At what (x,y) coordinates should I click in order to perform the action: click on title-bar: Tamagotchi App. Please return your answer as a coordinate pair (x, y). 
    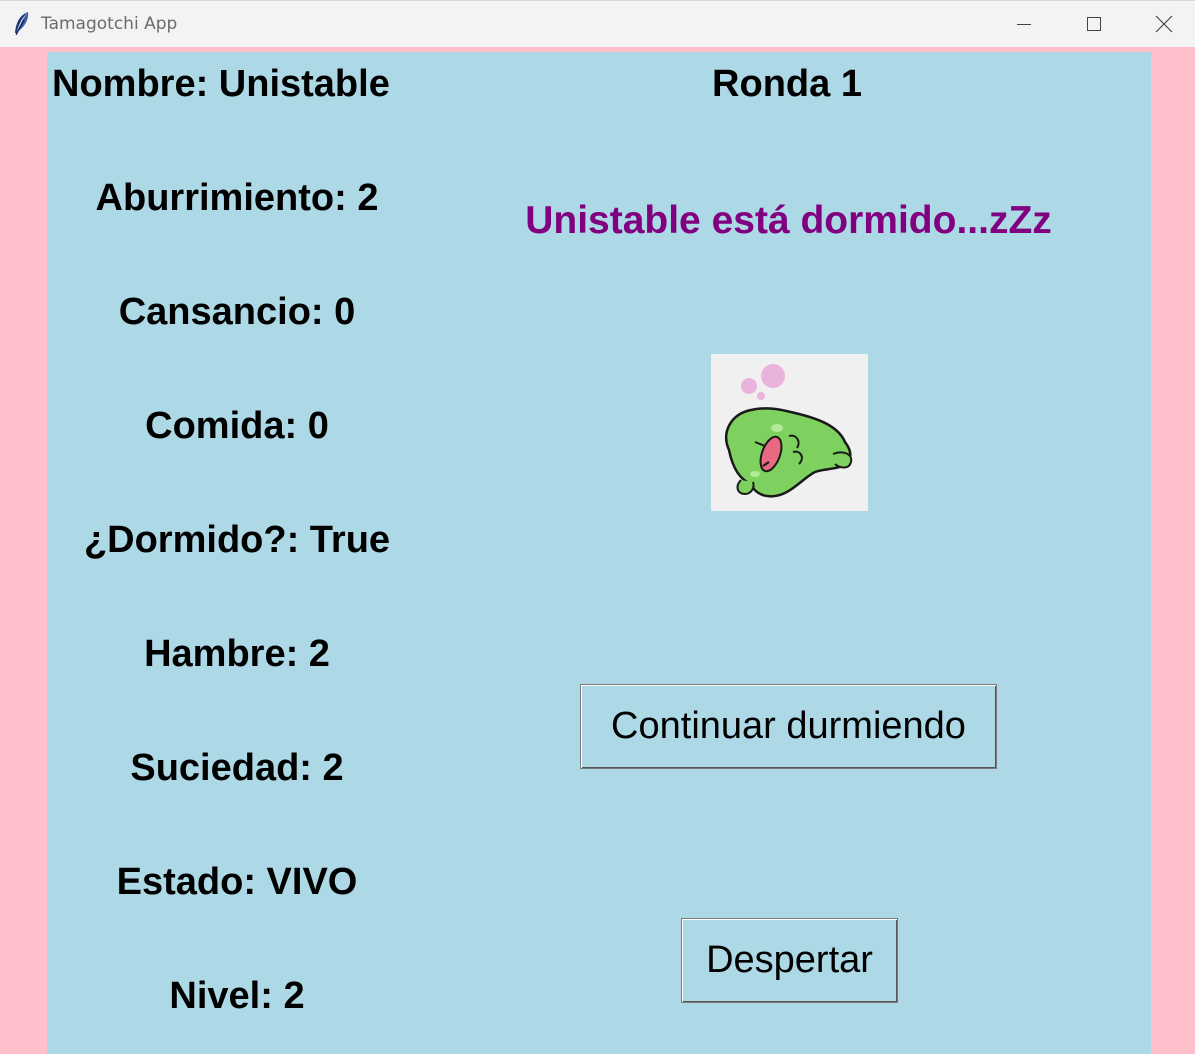
    Looking at the image, I should click on (597, 23).